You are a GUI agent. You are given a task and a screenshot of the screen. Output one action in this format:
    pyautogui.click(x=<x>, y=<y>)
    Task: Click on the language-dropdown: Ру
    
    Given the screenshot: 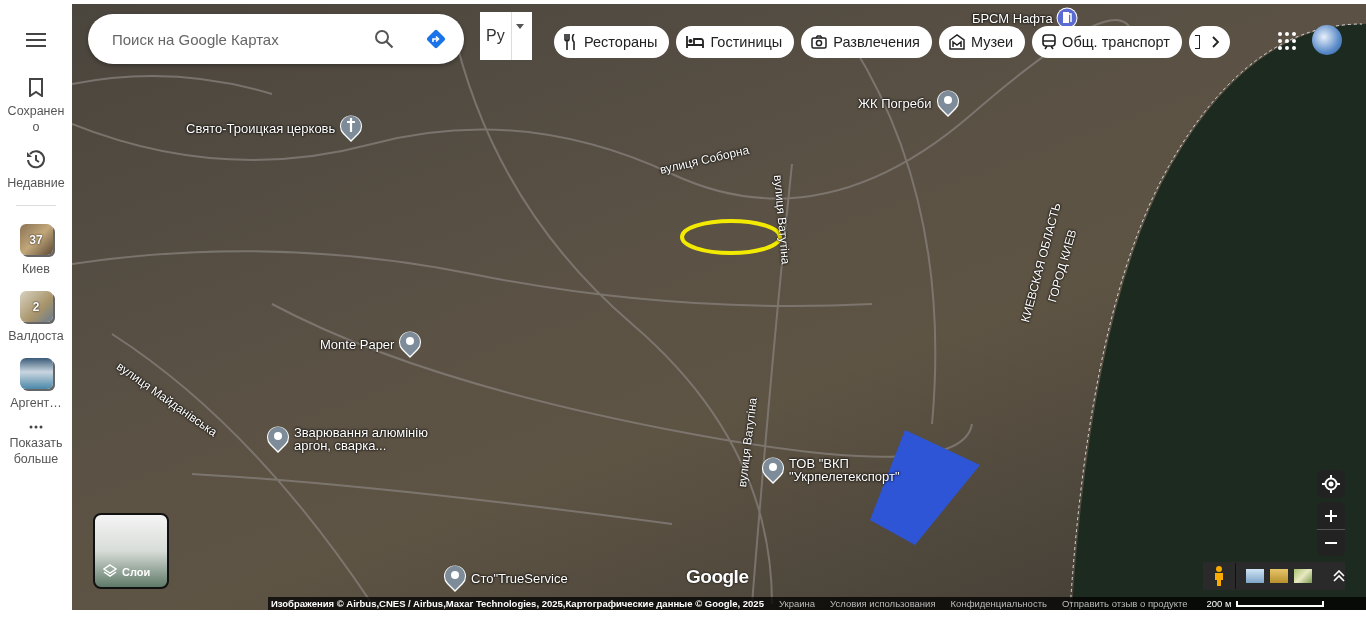 What is the action you would take?
    pyautogui.click(x=506, y=36)
    